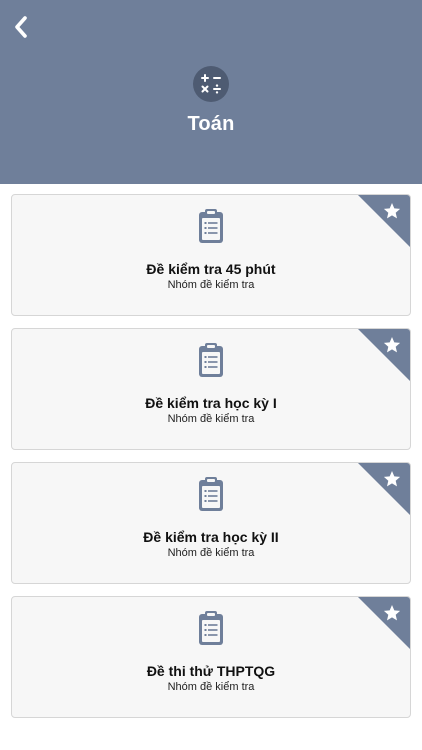 This screenshot has height=750, width=422. What do you see at coordinates (211, 84) in the screenshot?
I see `calculator-operators-icon` at bounding box center [211, 84].